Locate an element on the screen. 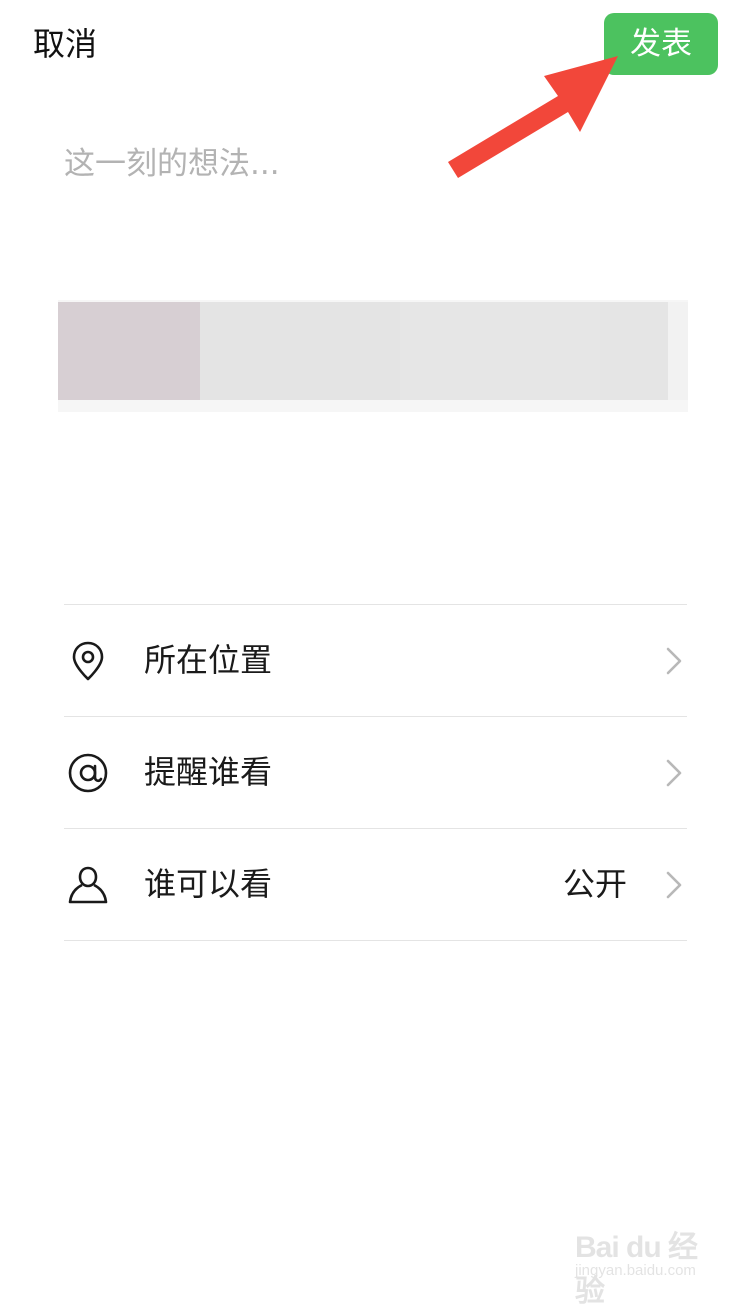 The image size is (750, 1310). watermark-url: jingyan.baidu.com is located at coordinates (635, 1270).